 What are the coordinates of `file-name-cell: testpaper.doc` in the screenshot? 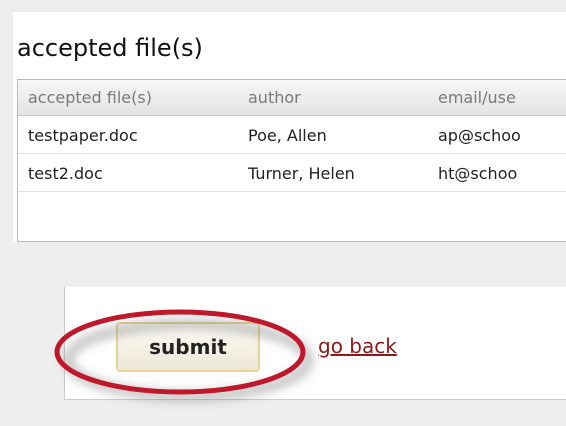 It's located at (83, 135).